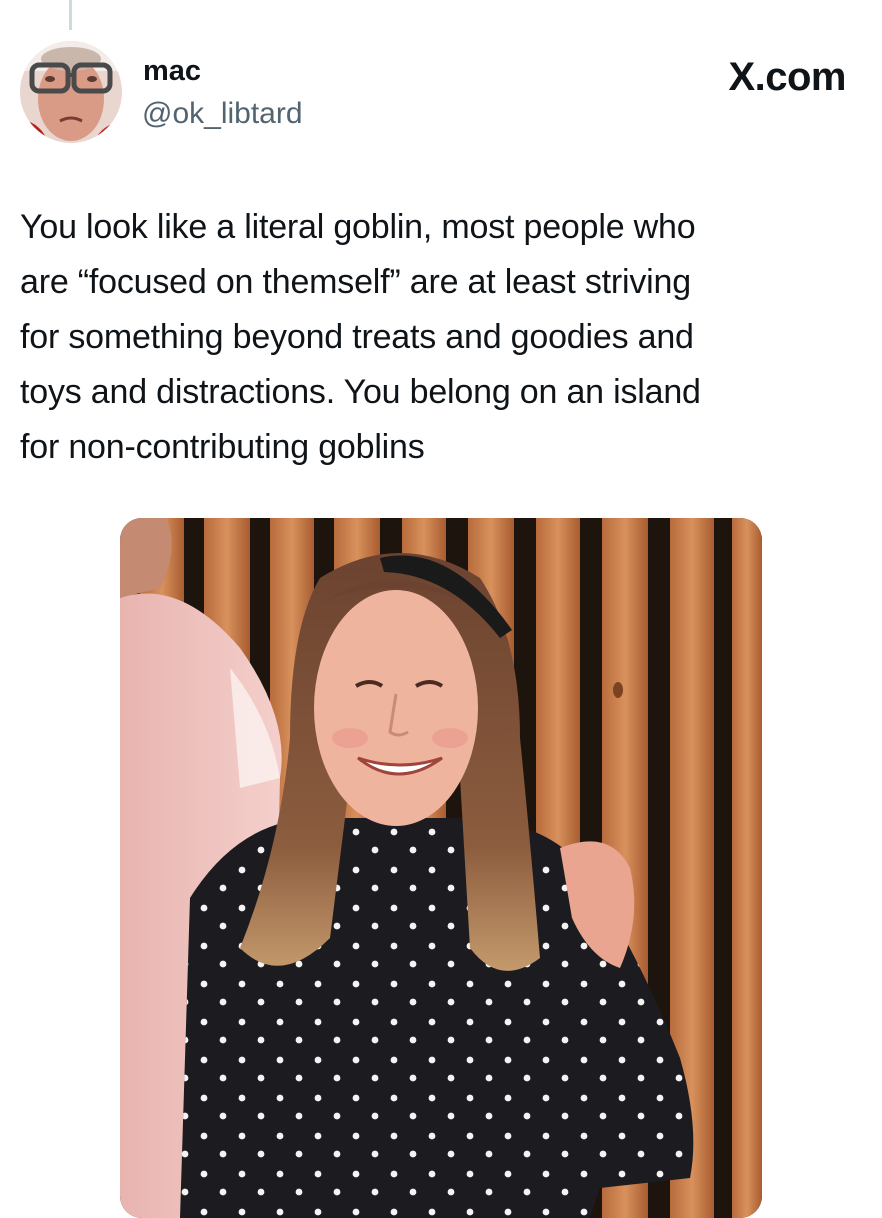  What do you see at coordinates (222, 114) in the screenshot?
I see `author-handle: @ok_libtard` at bounding box center [222, 114].